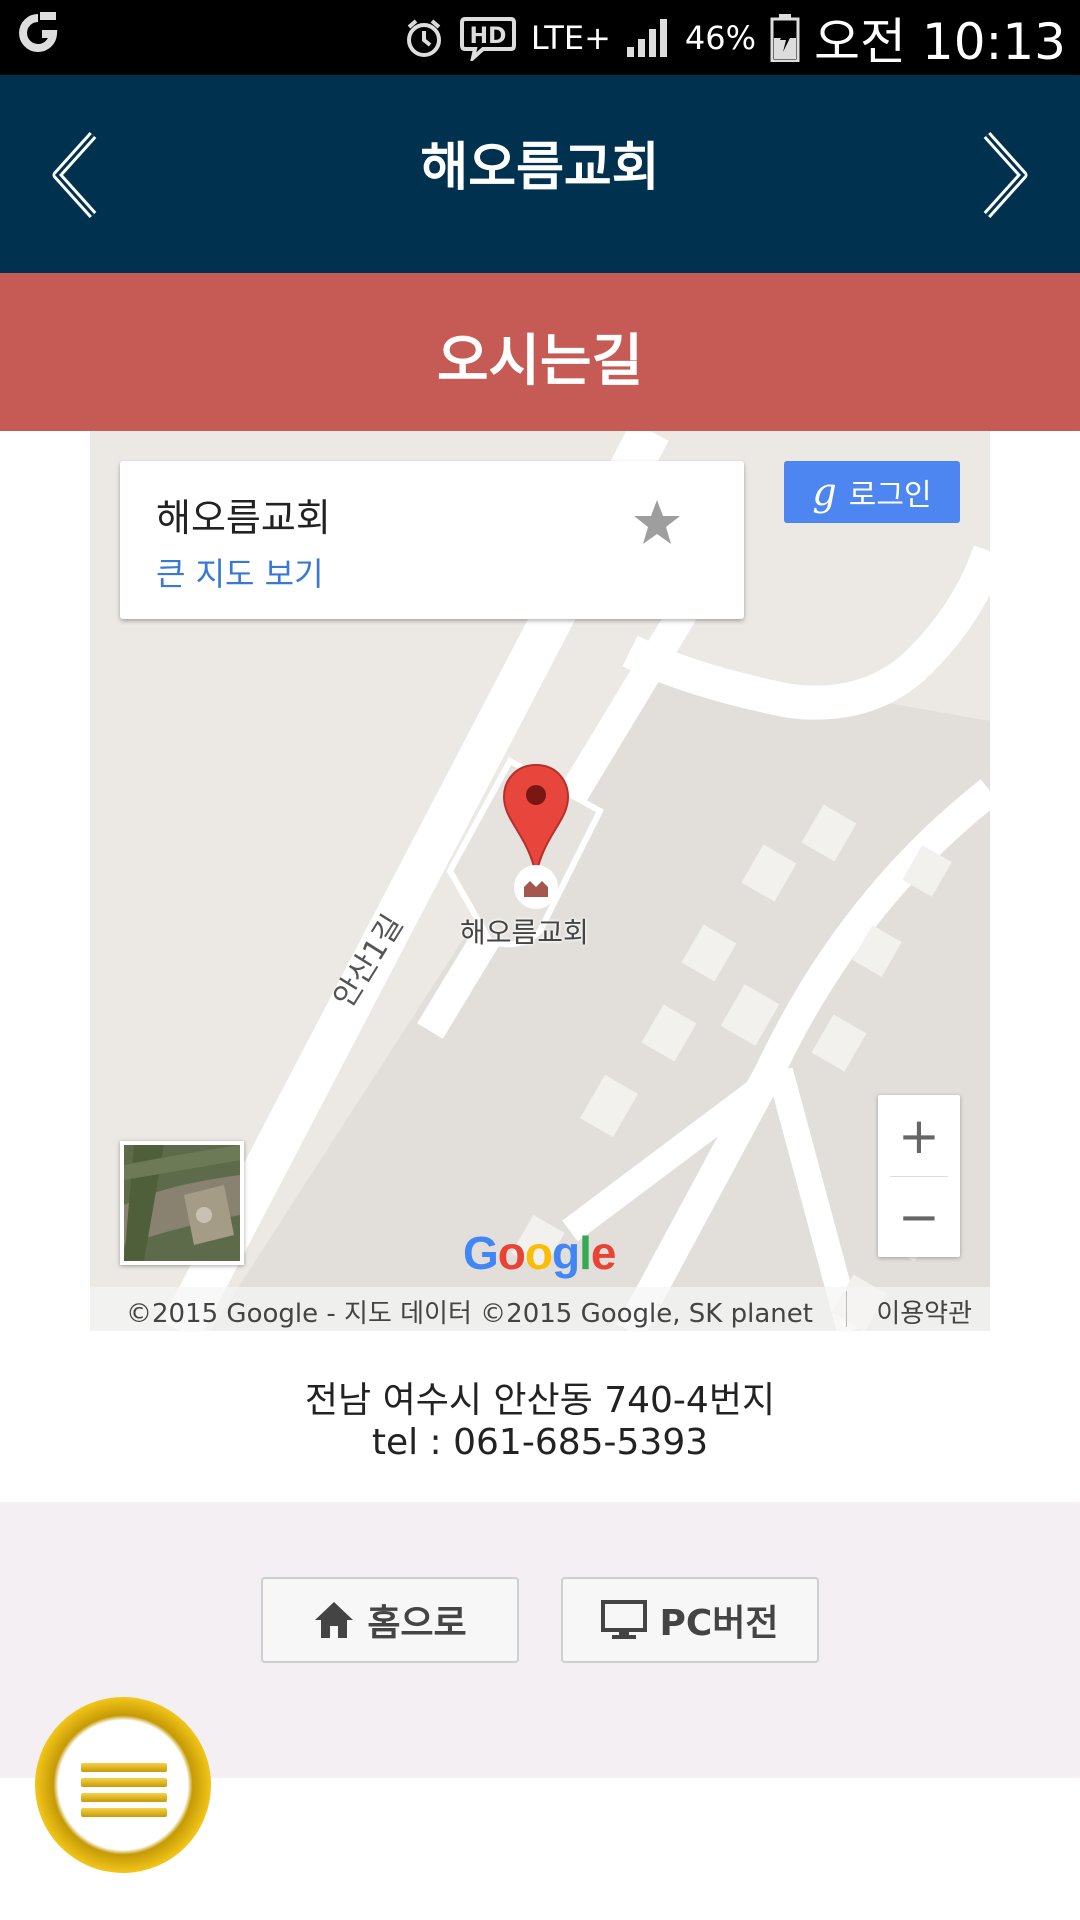 This screenshot has width=1080, height=1920. Describe the element at coordinates (540, 168) in the screenshot. I see `page-title: 해오름교회` at that location.